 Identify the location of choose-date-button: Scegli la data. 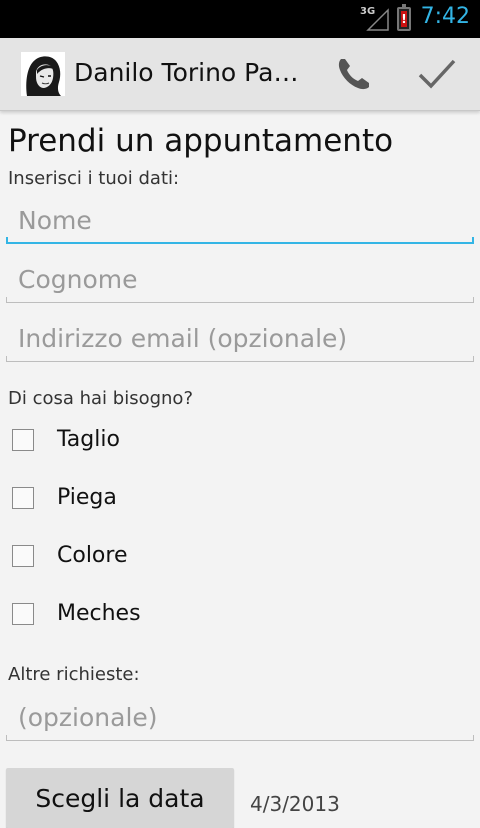
(120, 798).